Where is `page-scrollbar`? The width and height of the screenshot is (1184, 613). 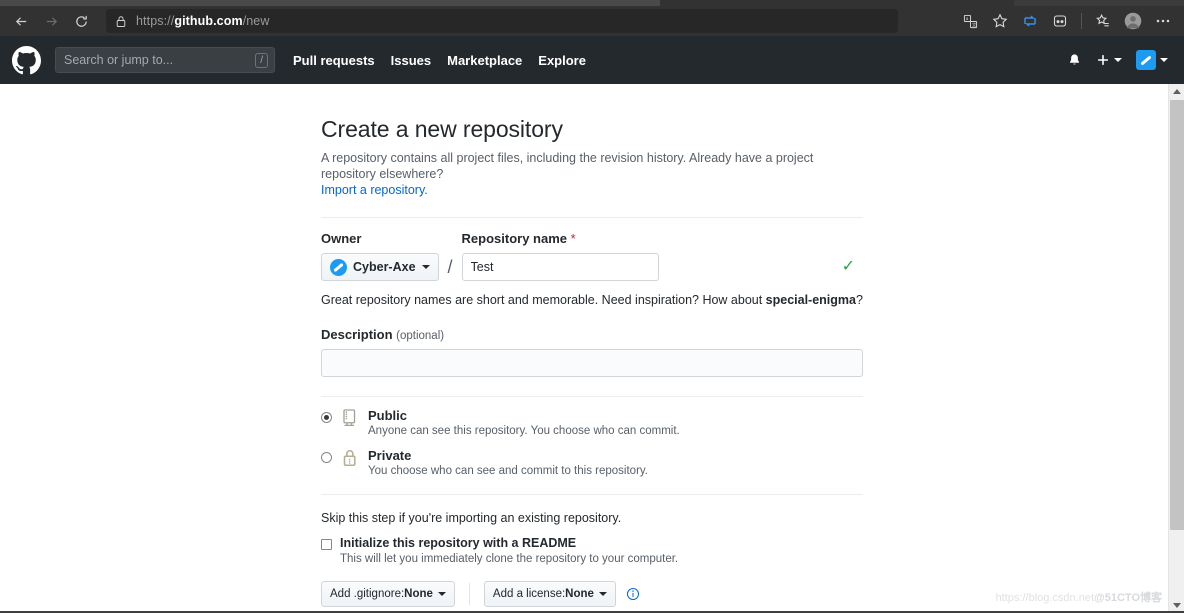
page-scrollbar is located at coordinates (1176, 348).